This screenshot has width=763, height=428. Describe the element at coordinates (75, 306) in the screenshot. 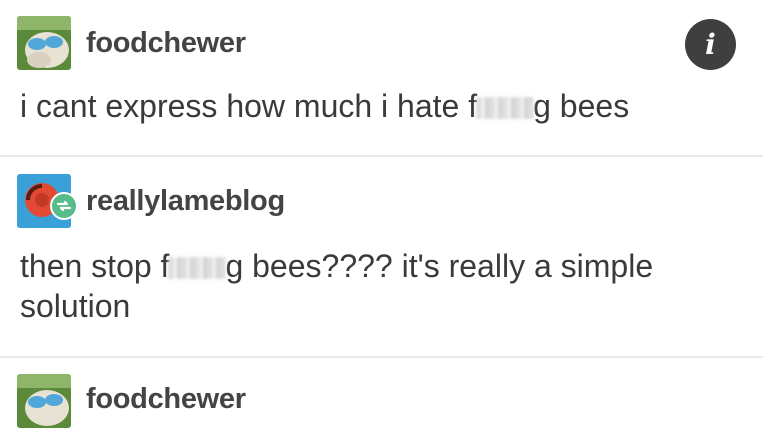

I see `post-line: solution` at that location.